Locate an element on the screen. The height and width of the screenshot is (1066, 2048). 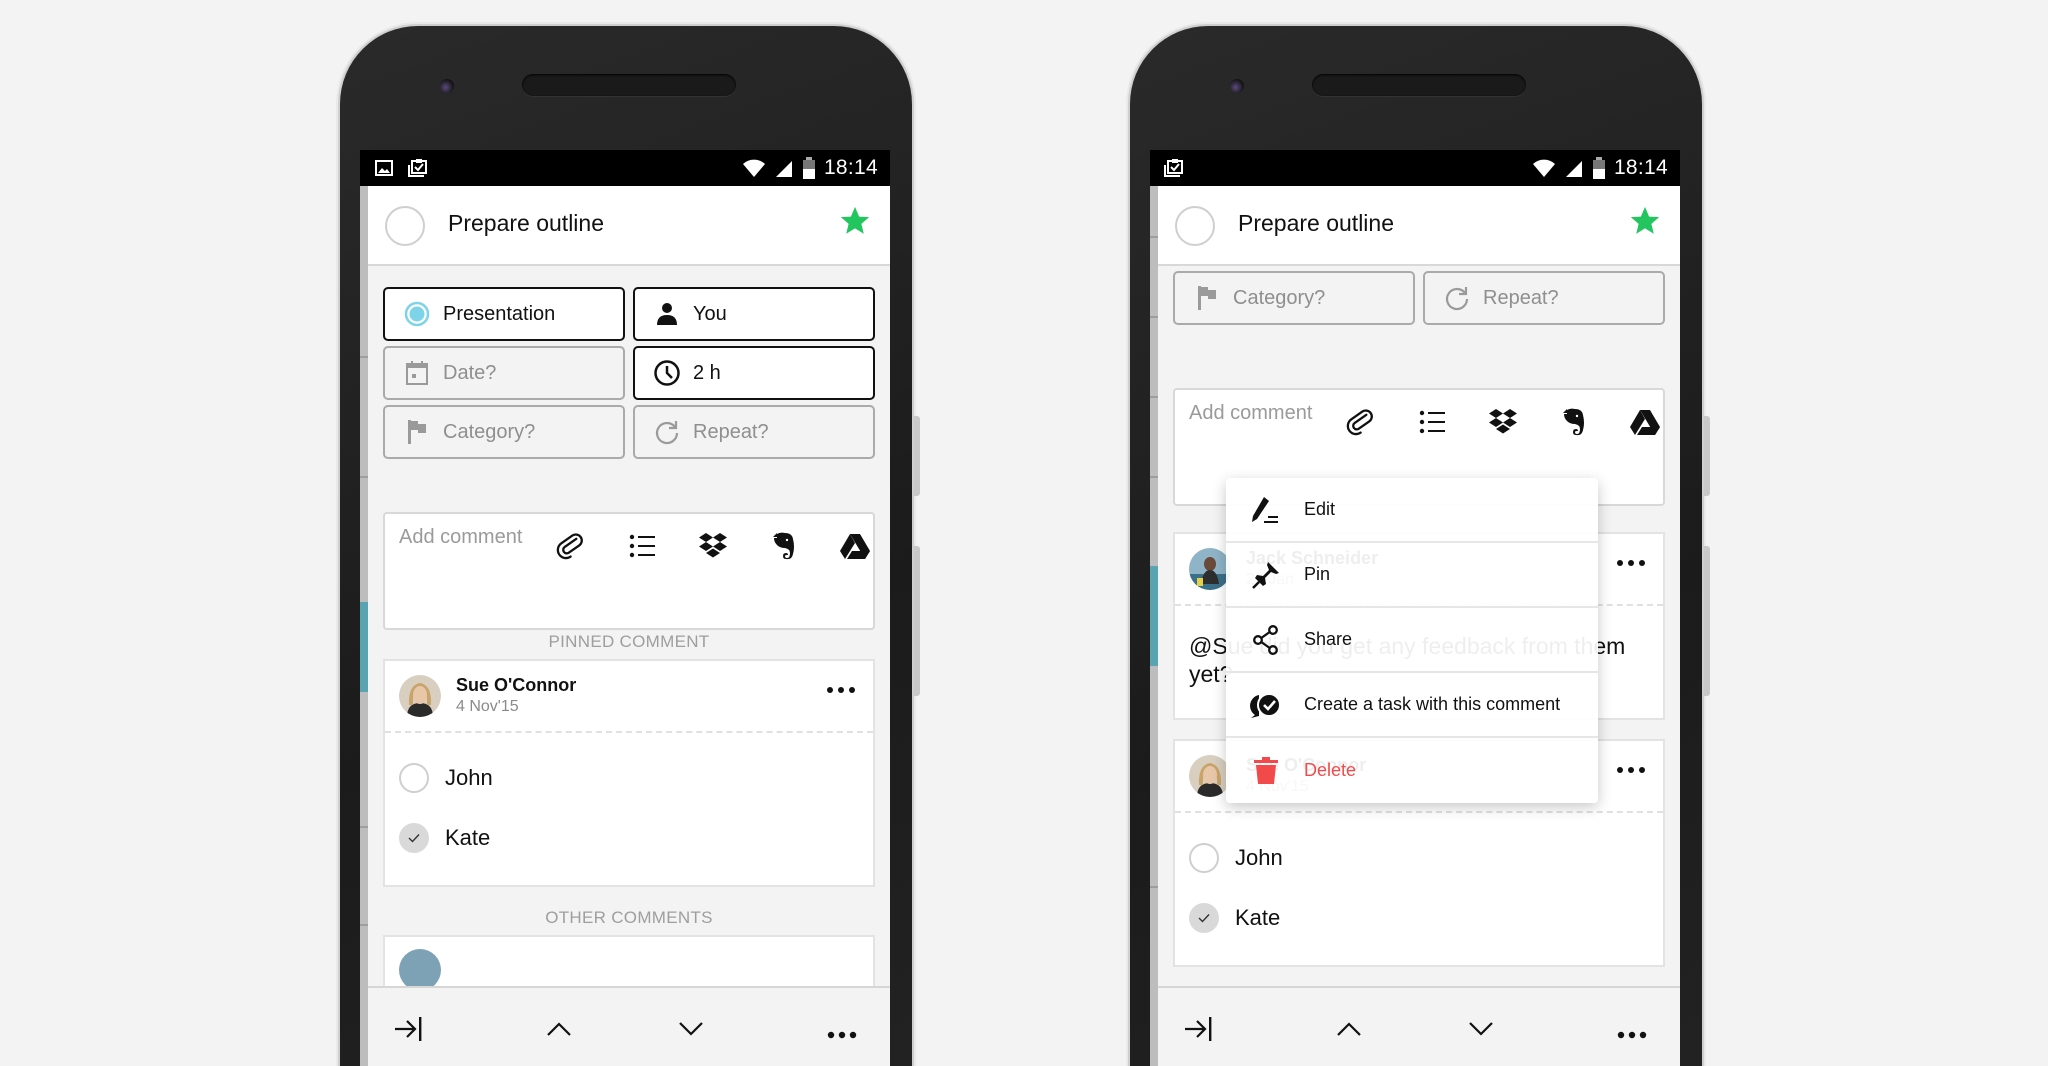
share-icon is located at coordinates (1266, 640).